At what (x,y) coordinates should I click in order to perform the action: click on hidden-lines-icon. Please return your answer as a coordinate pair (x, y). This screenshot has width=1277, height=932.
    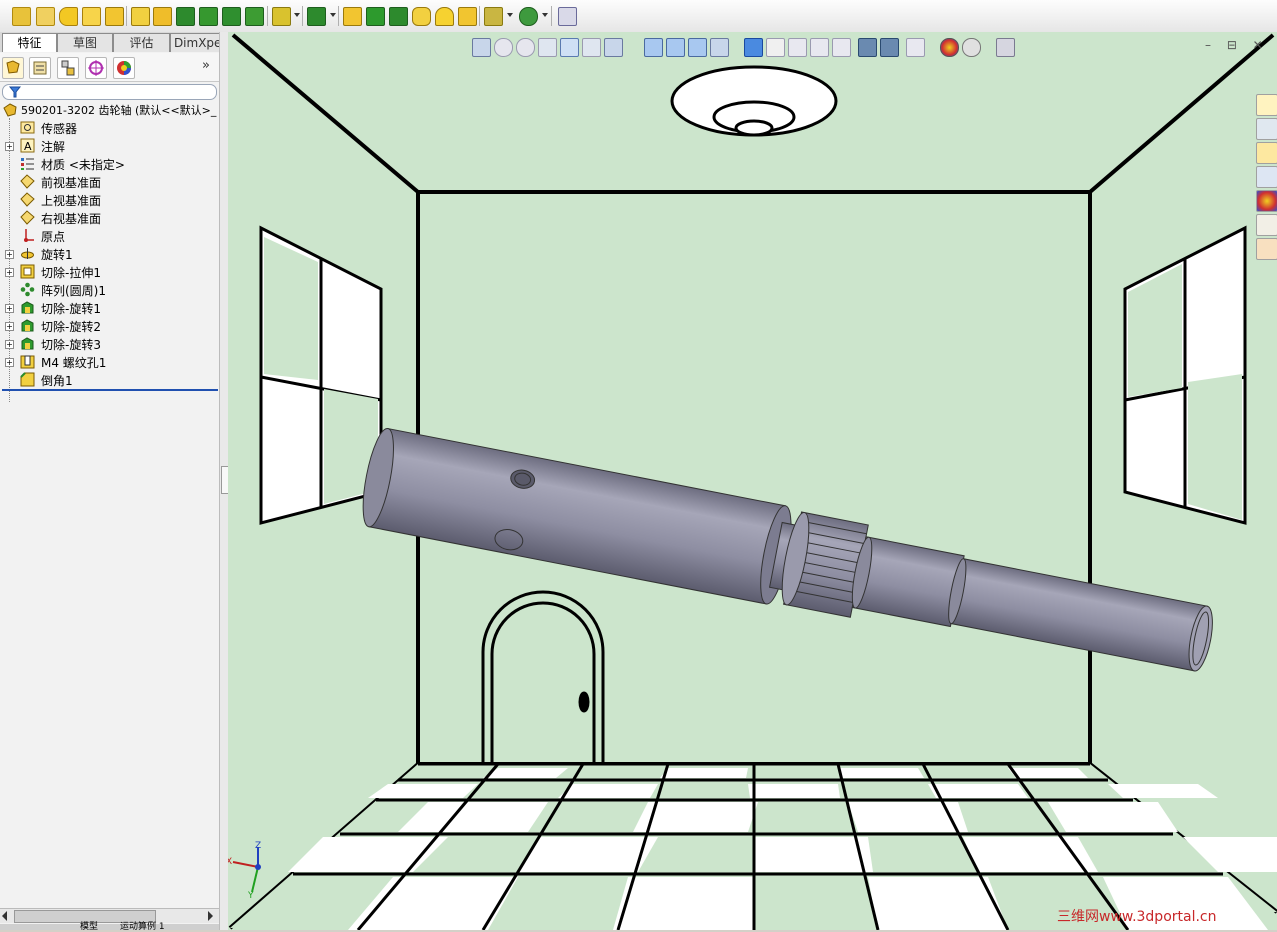
    Looking at the image, I should click on (775, 47).